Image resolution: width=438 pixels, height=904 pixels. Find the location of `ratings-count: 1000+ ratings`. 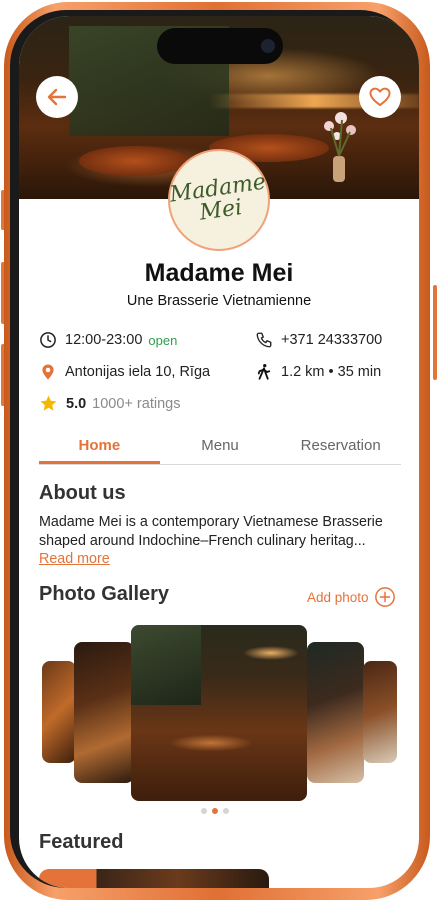

ratings-count: 1000+ ratings is located at coordinates (136, 403).